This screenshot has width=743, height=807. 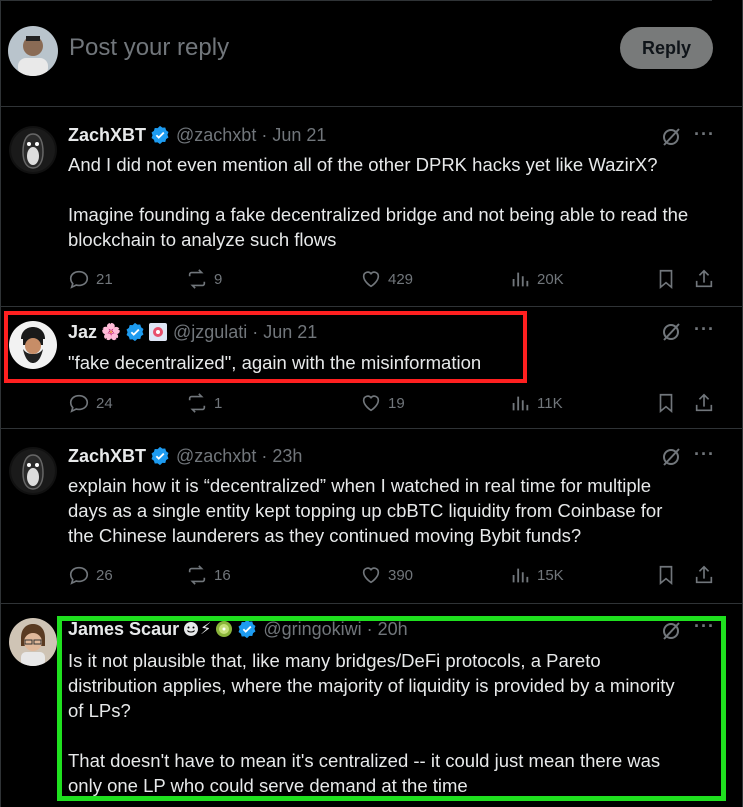 I want to click on action-bar: 26 16 390 15K, so click(x=393, y=576).